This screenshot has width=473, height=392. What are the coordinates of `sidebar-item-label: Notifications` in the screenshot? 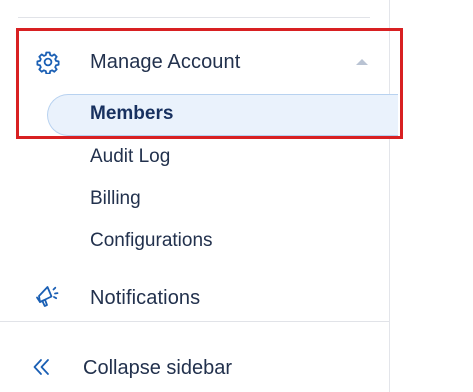 It's located at (145, 297).